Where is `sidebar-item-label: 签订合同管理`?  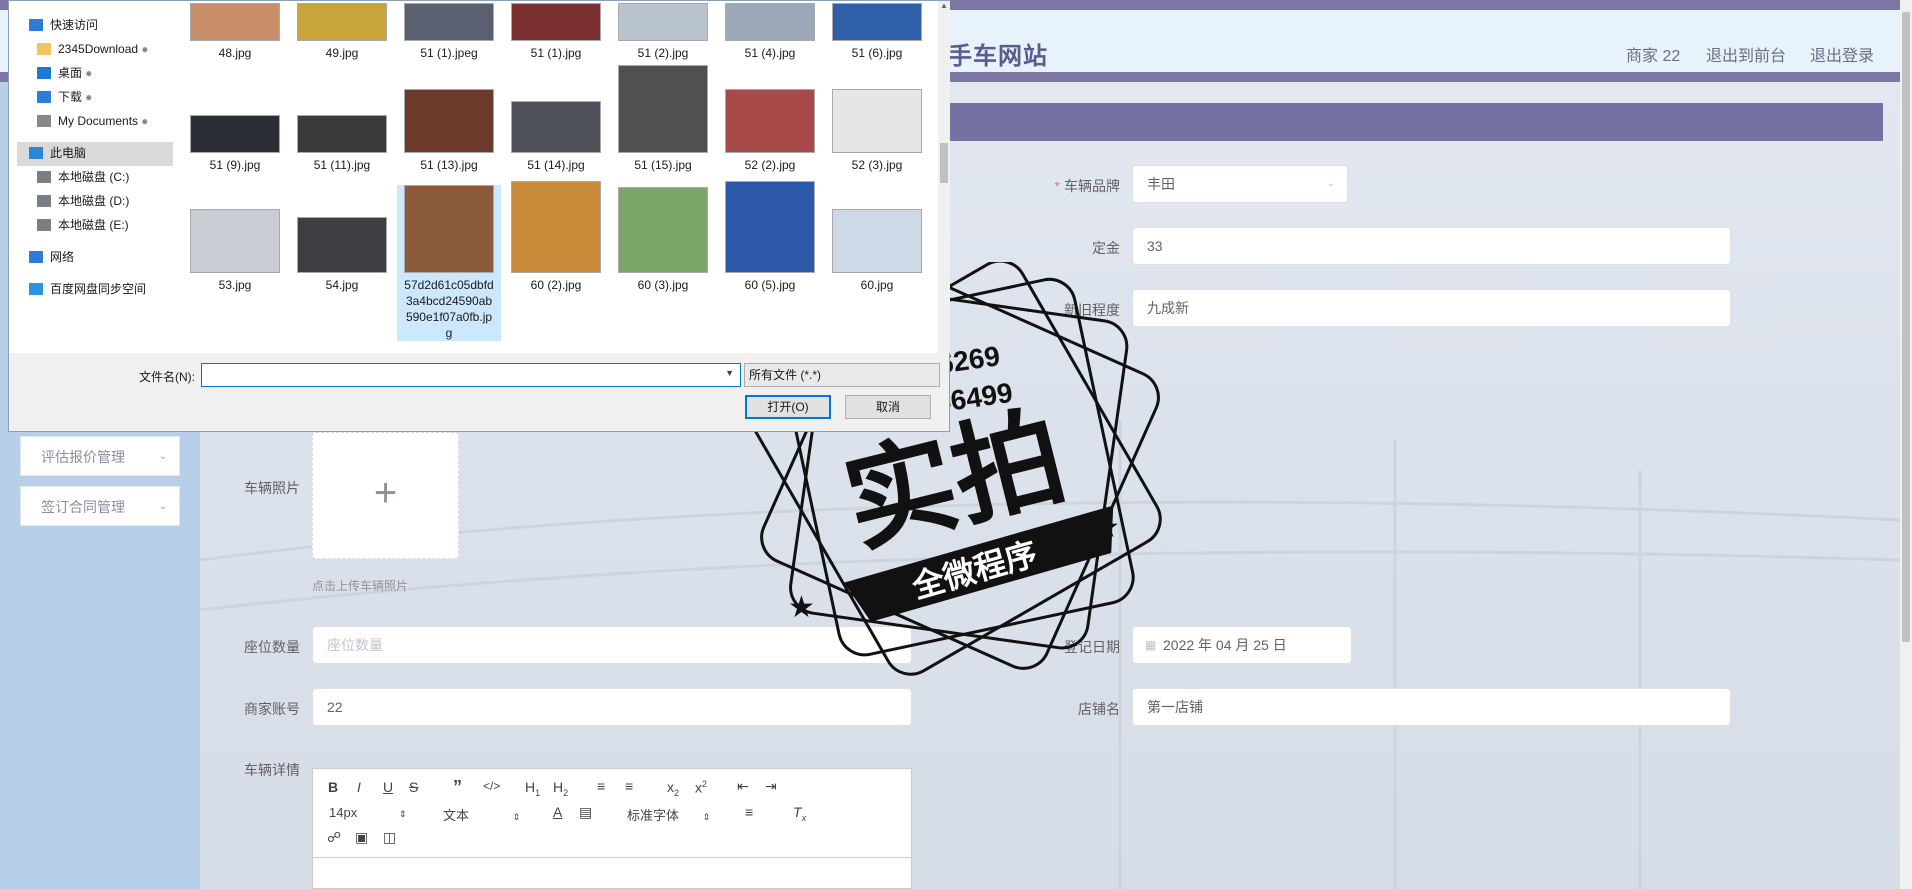 sidebar-item-label: 签订合同管理 is located at coordinates (83, 507).